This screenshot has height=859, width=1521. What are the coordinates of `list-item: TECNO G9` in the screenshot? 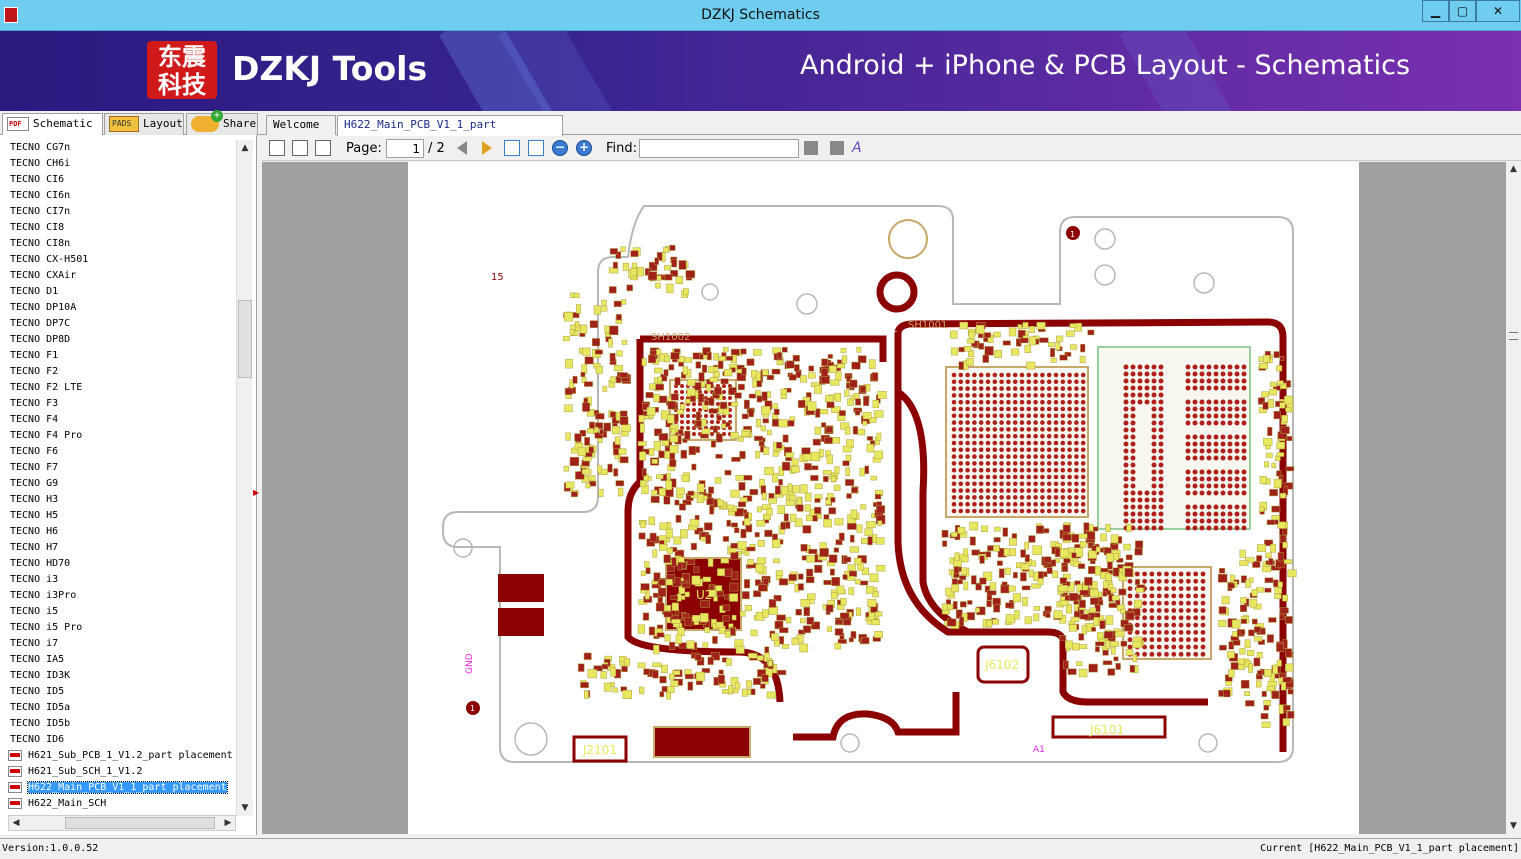 It's located at (118, 484).